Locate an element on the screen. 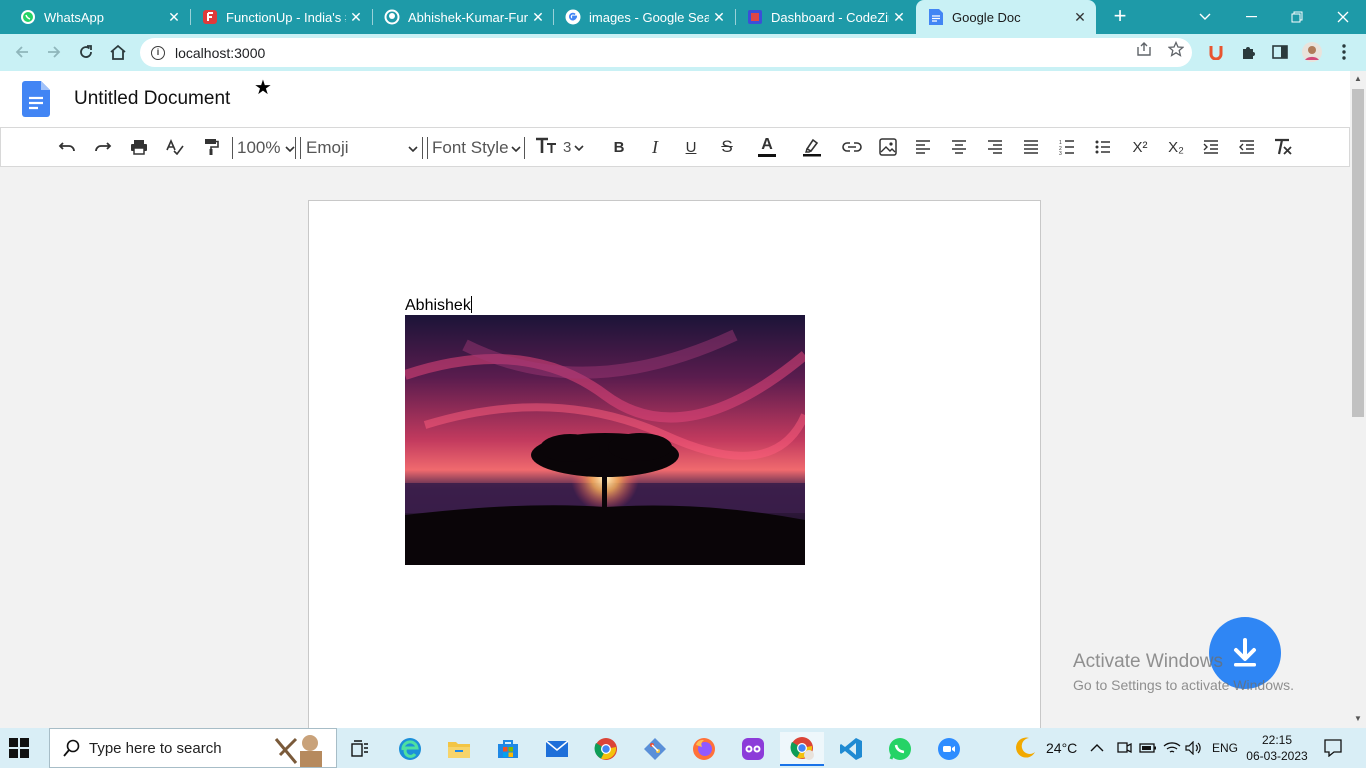 This screenshot has height=768, width=1366. align-left-icon is located at coordinates (923, 147).